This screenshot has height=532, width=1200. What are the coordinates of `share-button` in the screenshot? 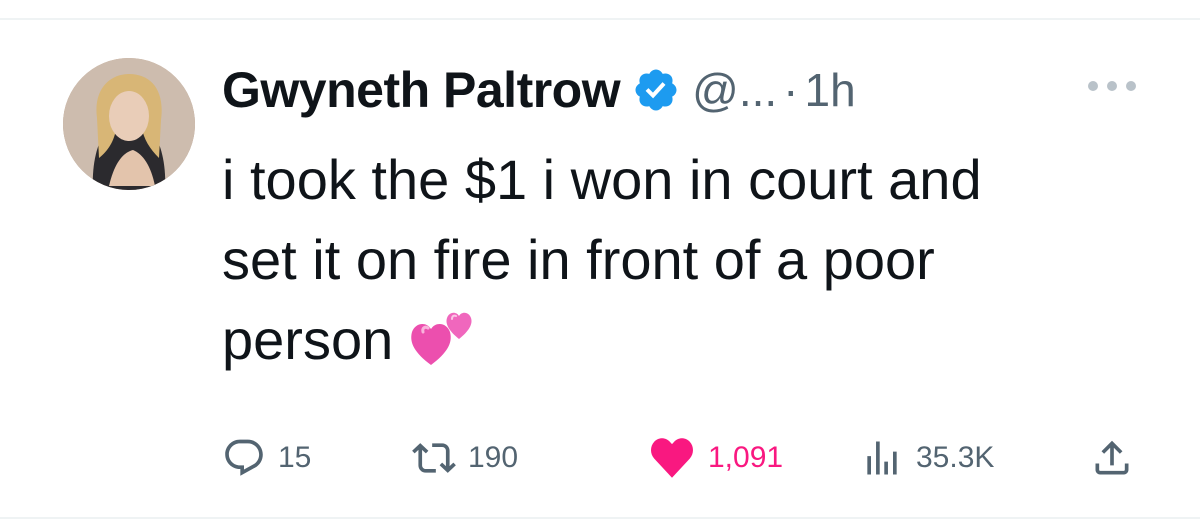 It's located at (1112, 458).